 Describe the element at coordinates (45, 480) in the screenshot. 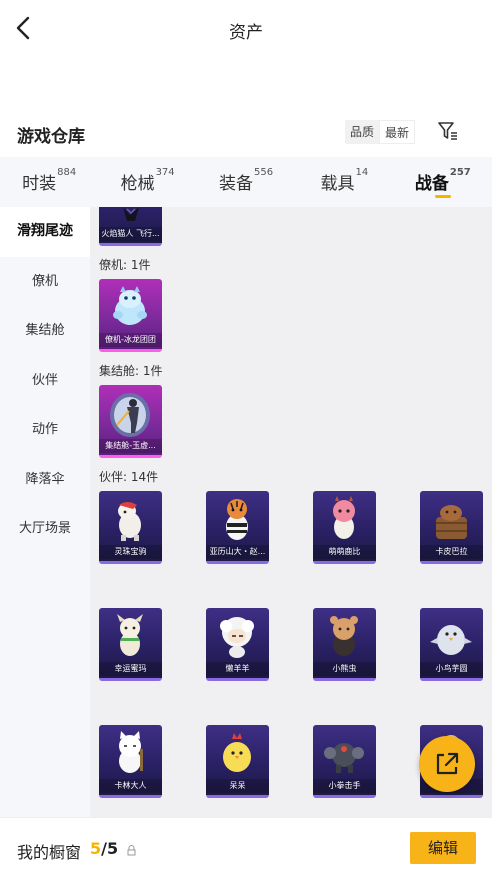

I see `sidebar-item-parachute: 降落伞` at that location.